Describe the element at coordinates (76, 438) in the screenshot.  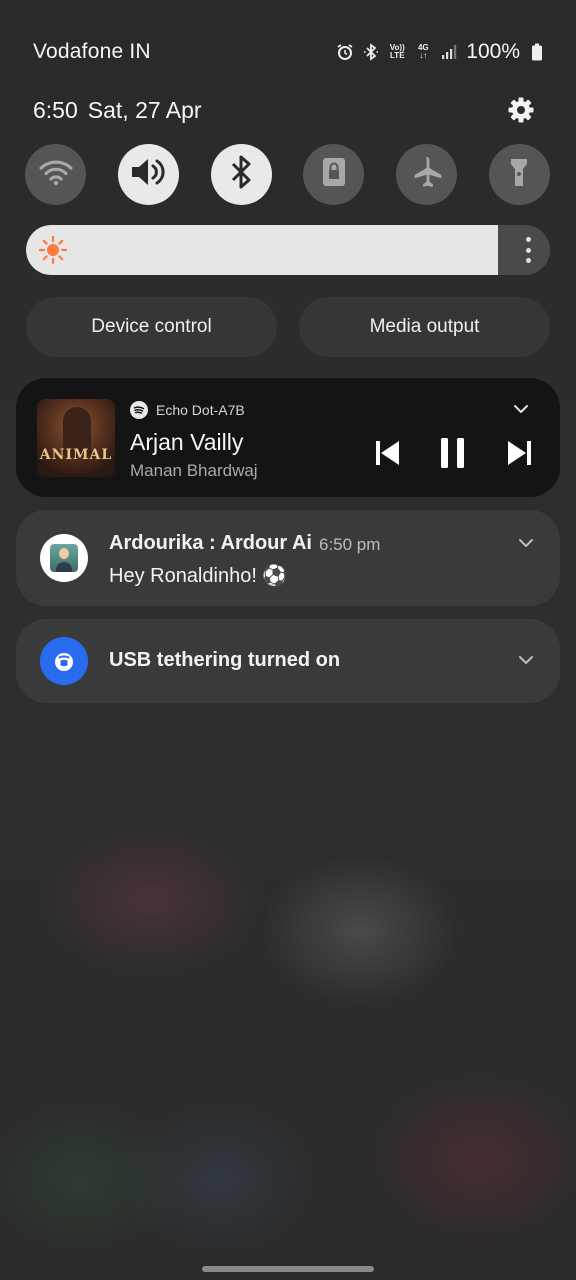
I see `album-art: ANIMAL` at that location.